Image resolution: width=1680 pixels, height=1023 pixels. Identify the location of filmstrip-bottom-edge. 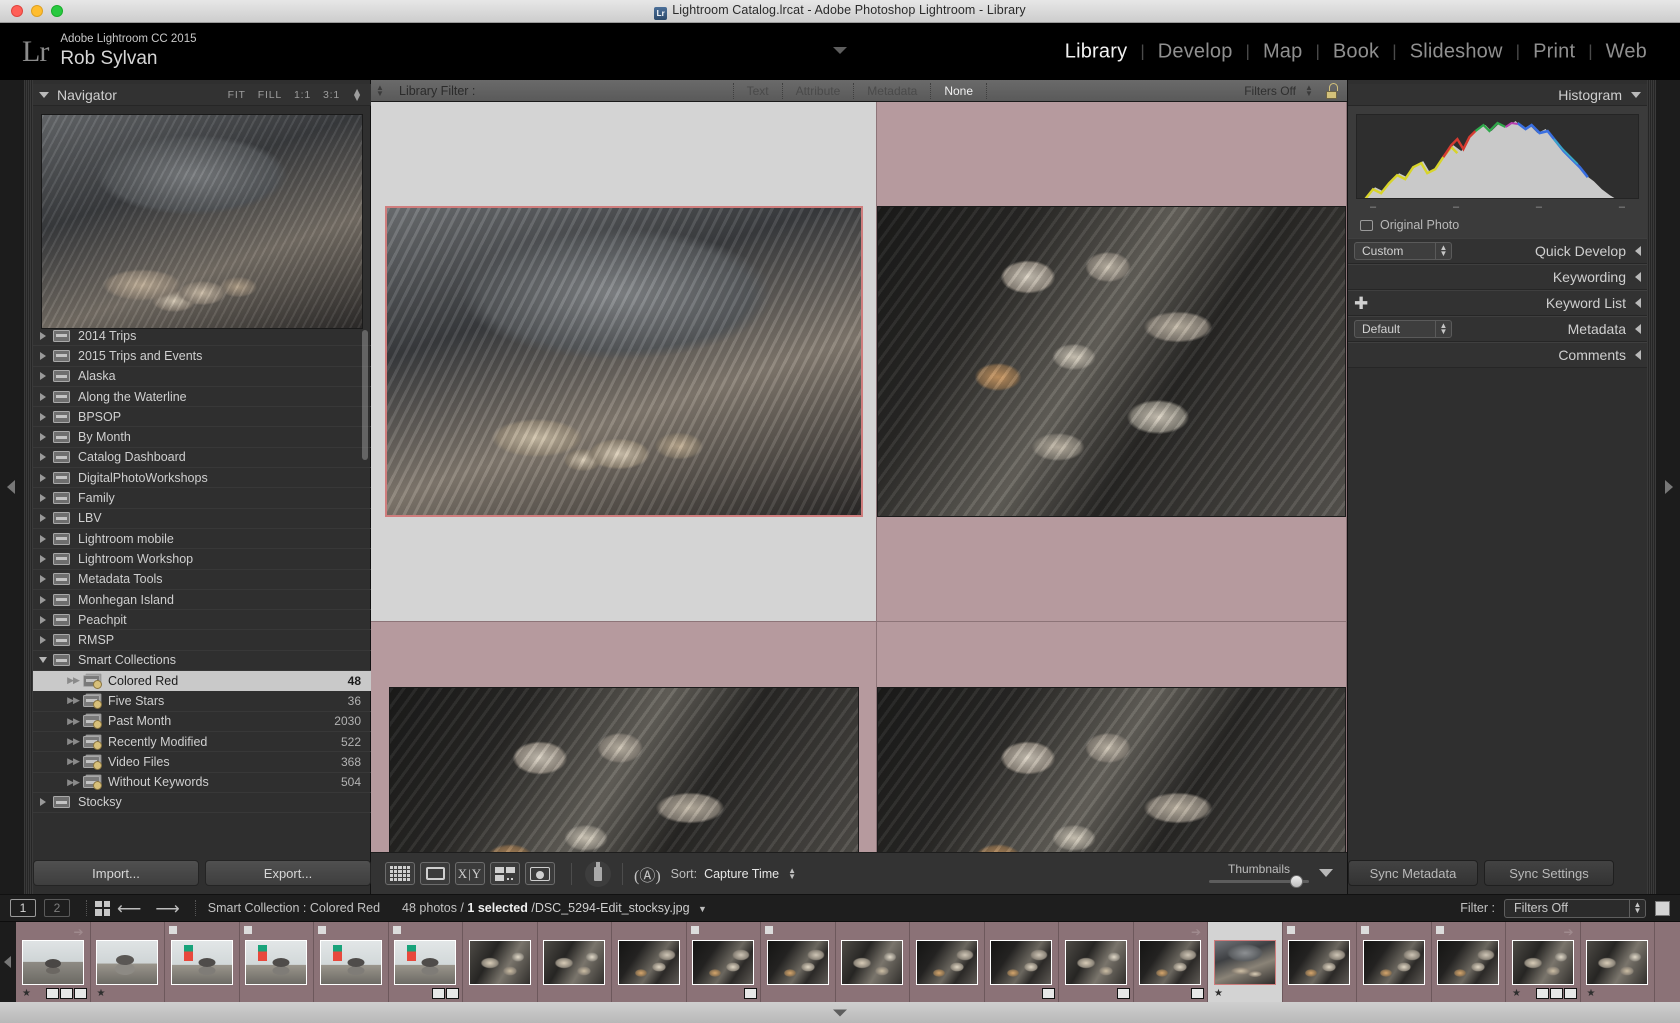
(840, 1012).